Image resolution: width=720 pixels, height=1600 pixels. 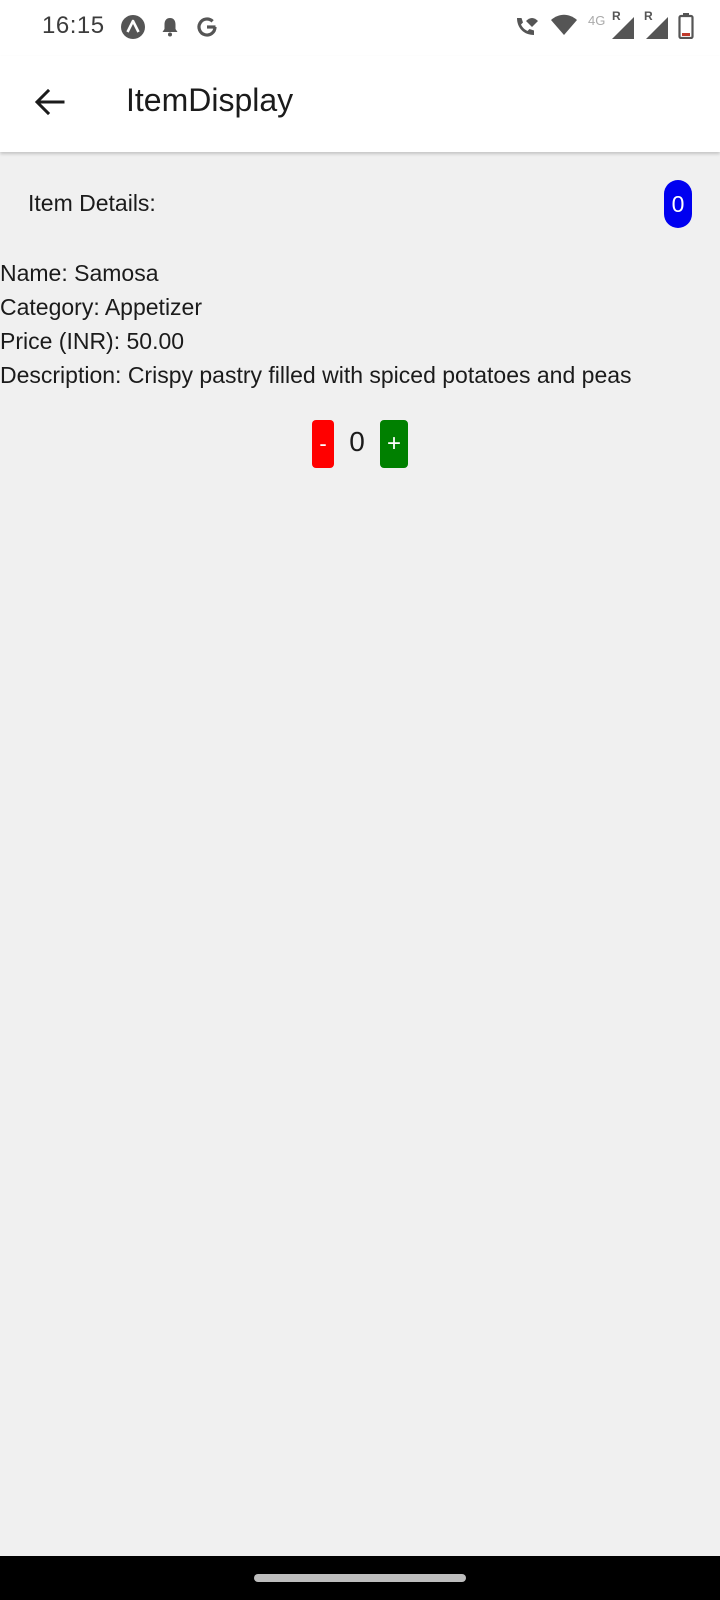 What do you see at coordinates (101, 307) in the screenshot?
I see `item-category: Category: Appetizer` at bounding box center [101, 307].